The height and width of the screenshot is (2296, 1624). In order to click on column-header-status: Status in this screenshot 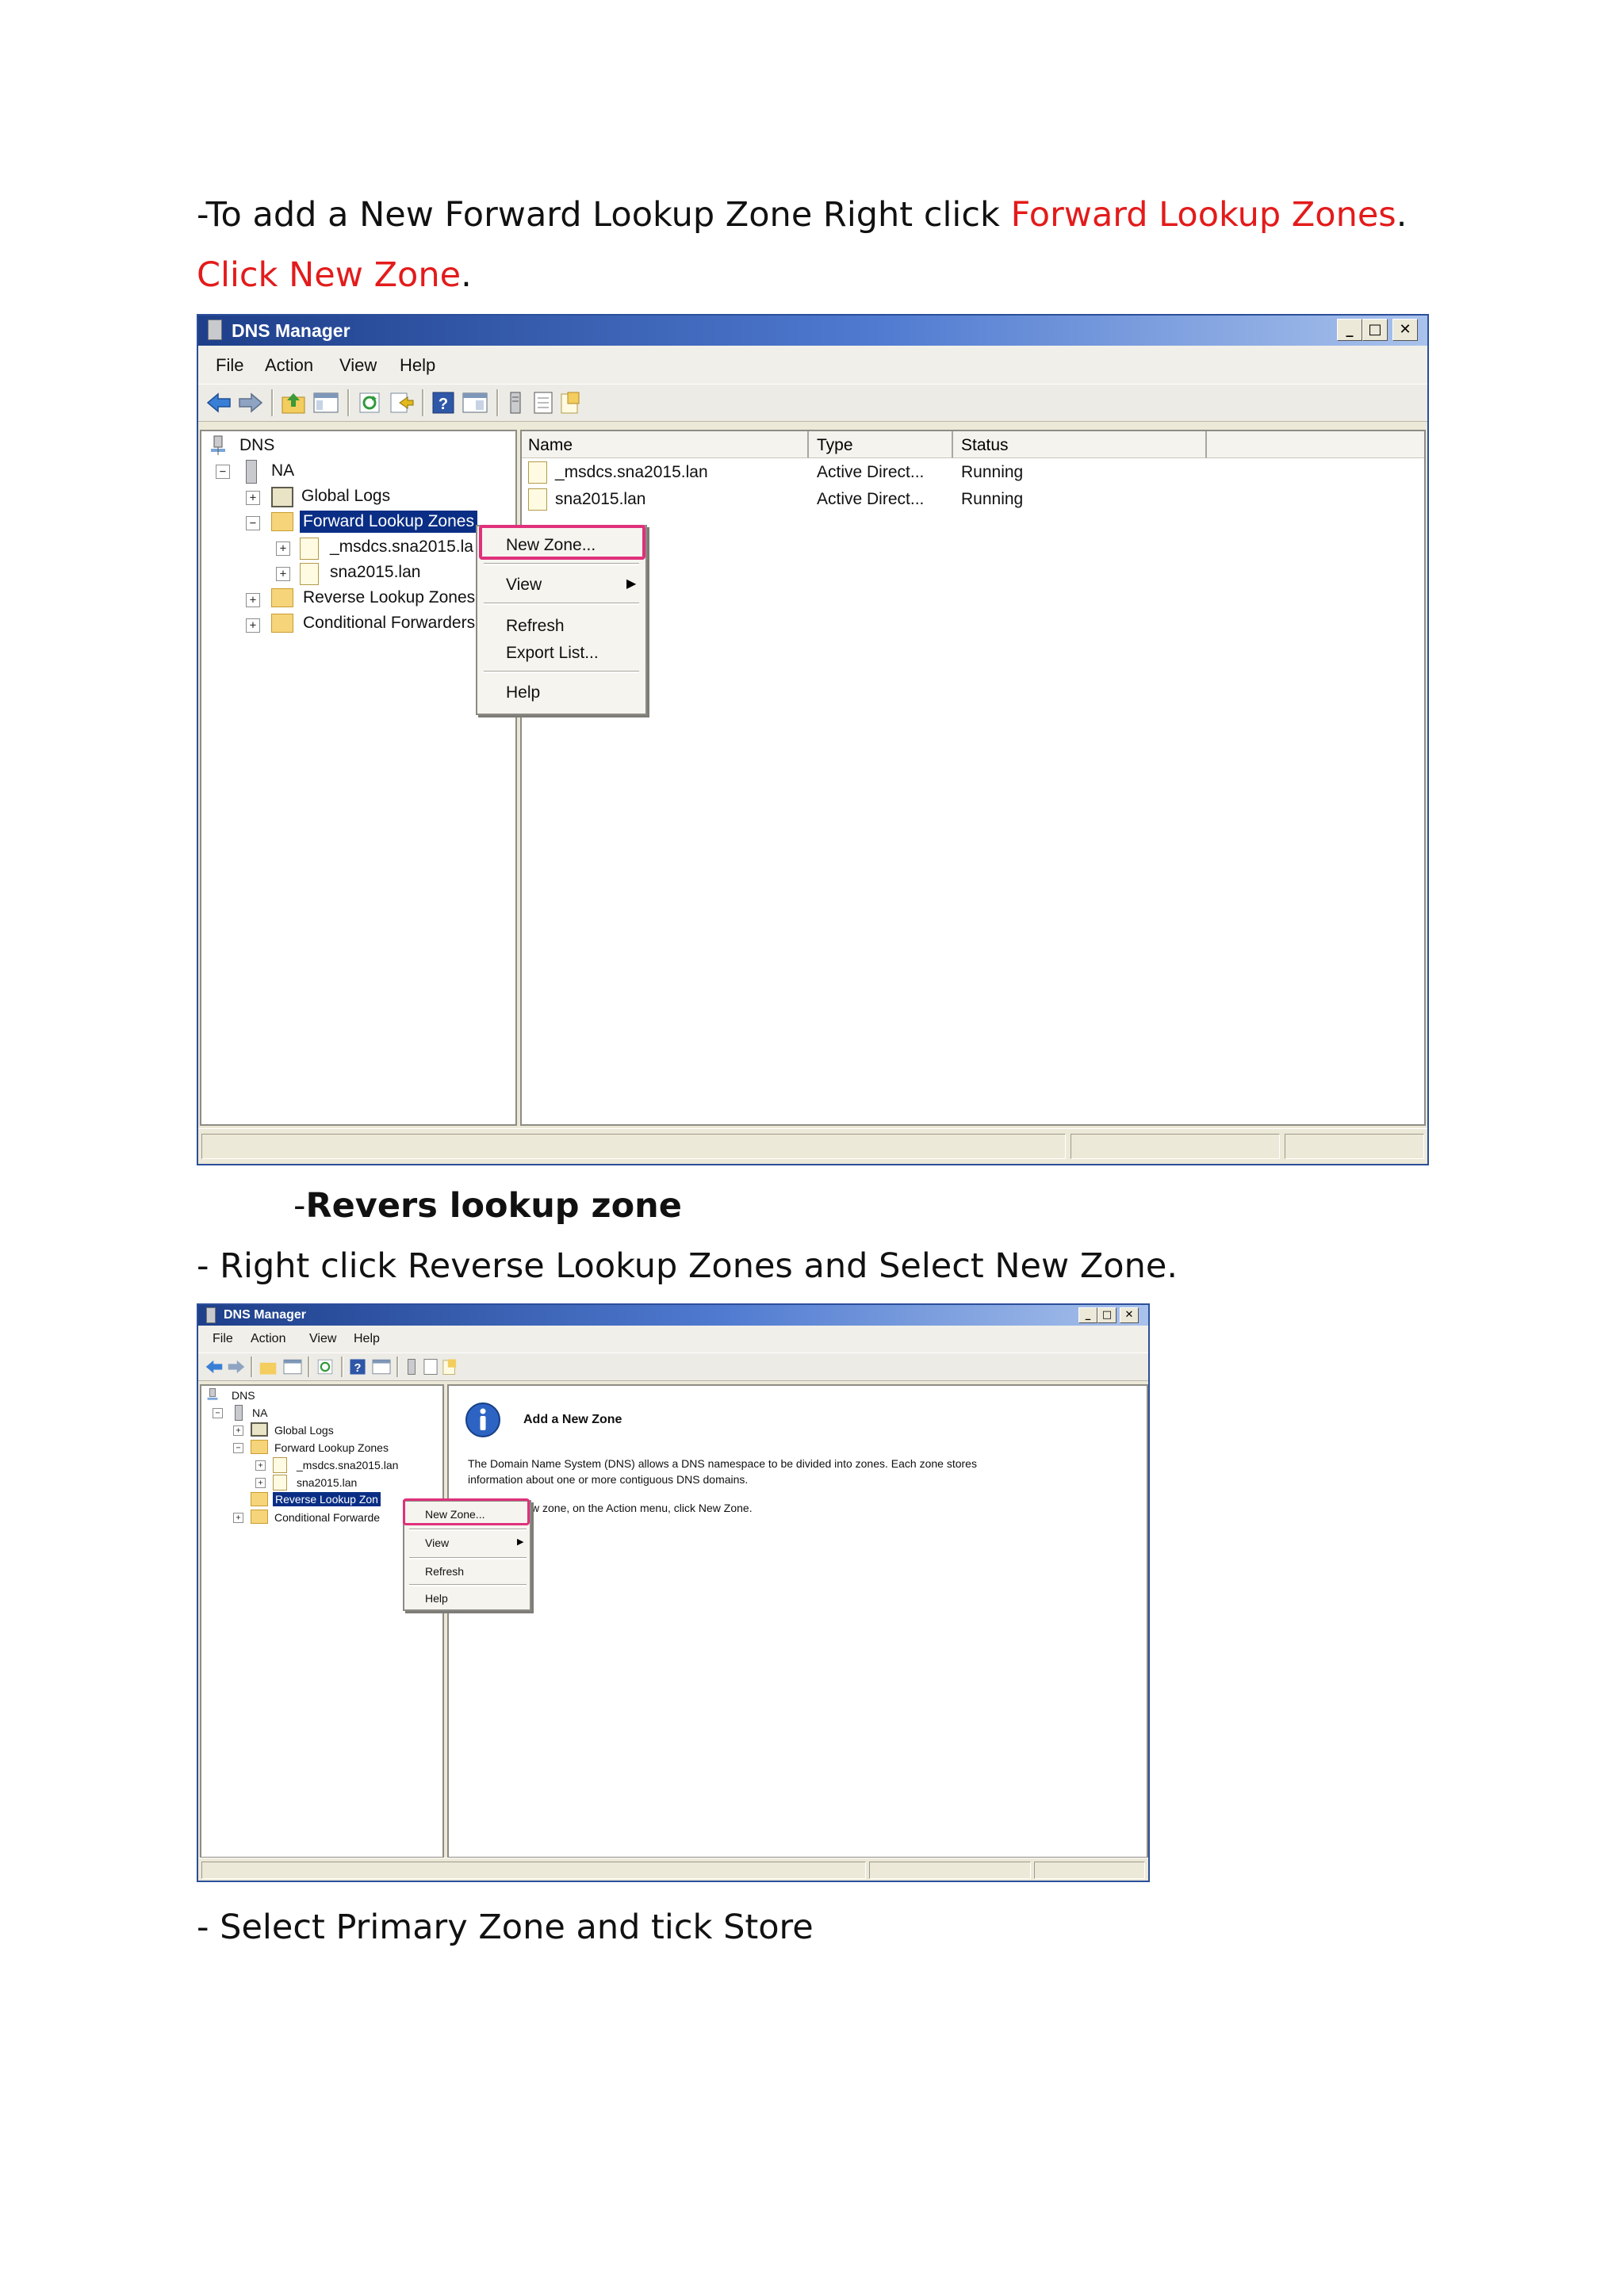, I will do `click(1080, 445)`.